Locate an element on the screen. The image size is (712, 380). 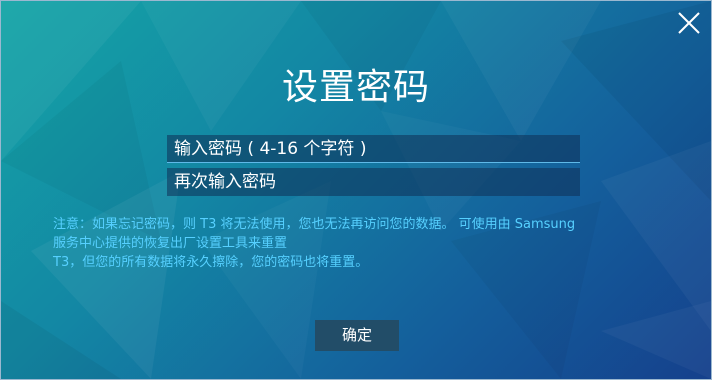
notice-line: 服务中心提供的恢复出厂设置工具来重置 is located at coordinates (170, 243).